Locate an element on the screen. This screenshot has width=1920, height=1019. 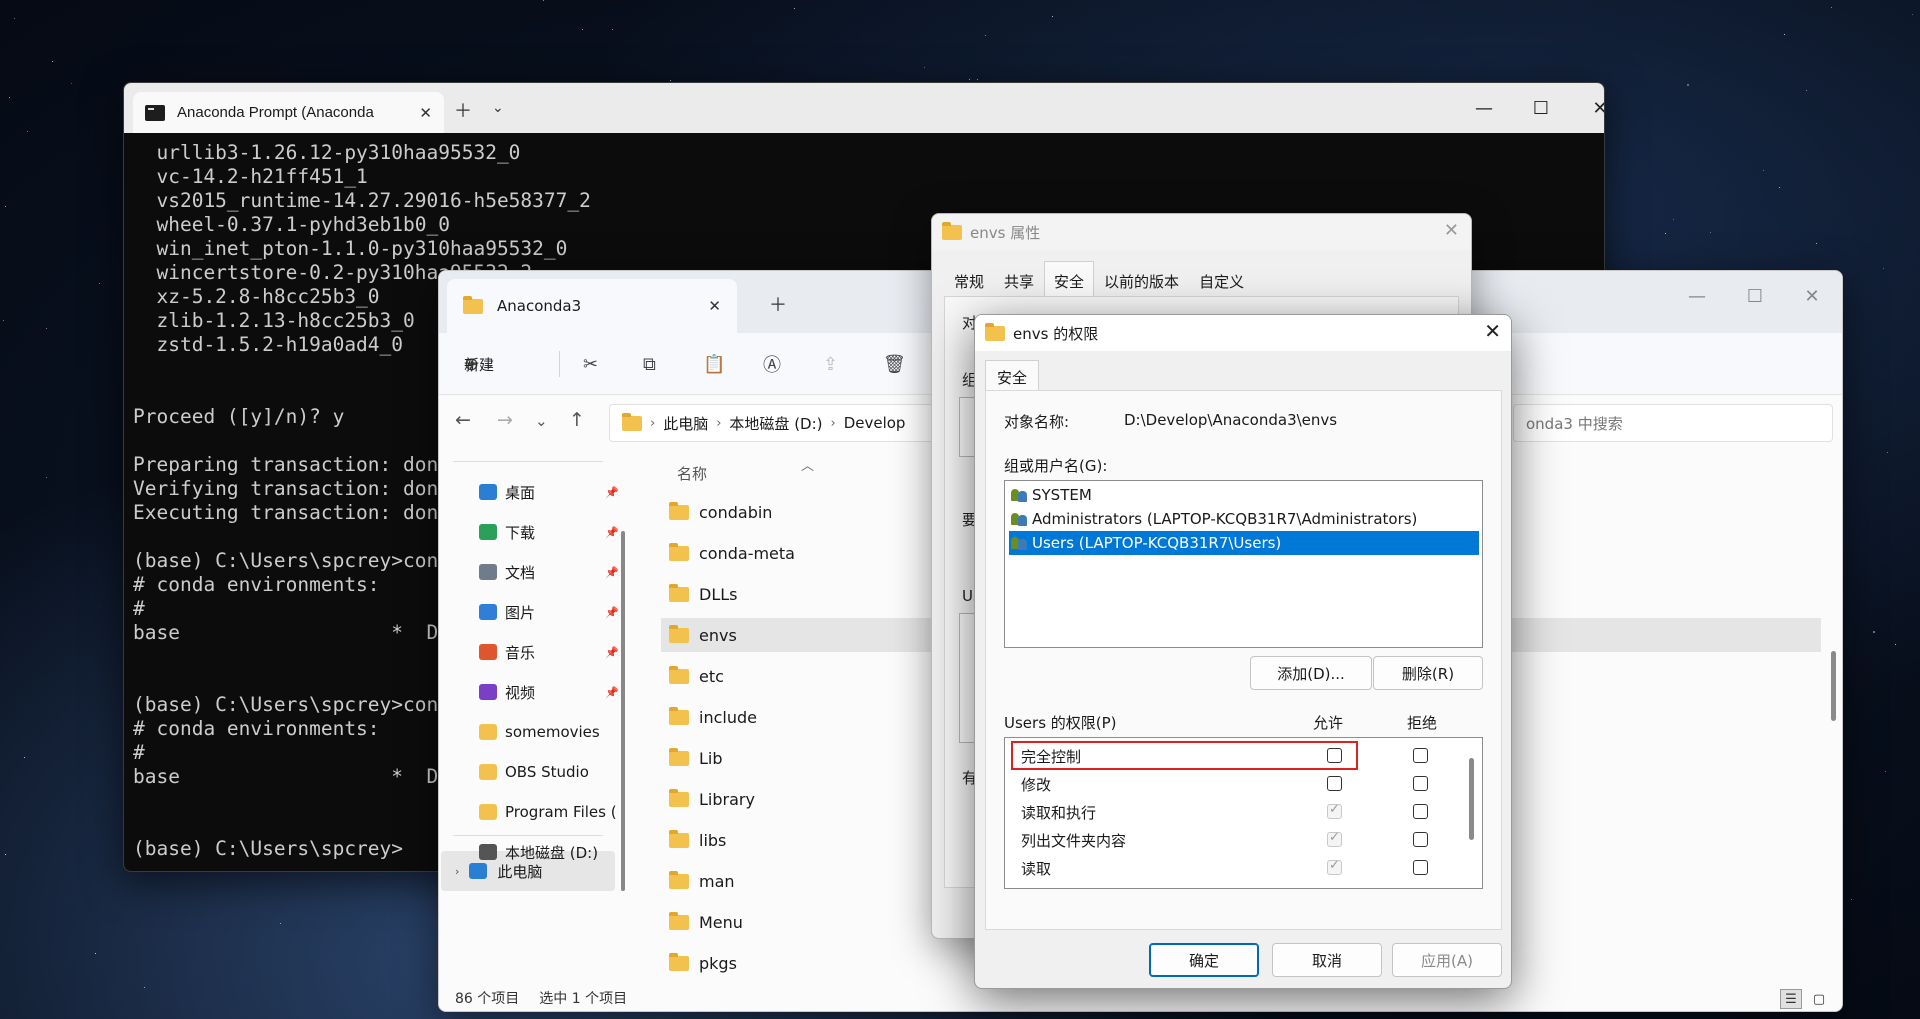
sidebar-item: 下载 📌 is located at coordinates (549, 532).